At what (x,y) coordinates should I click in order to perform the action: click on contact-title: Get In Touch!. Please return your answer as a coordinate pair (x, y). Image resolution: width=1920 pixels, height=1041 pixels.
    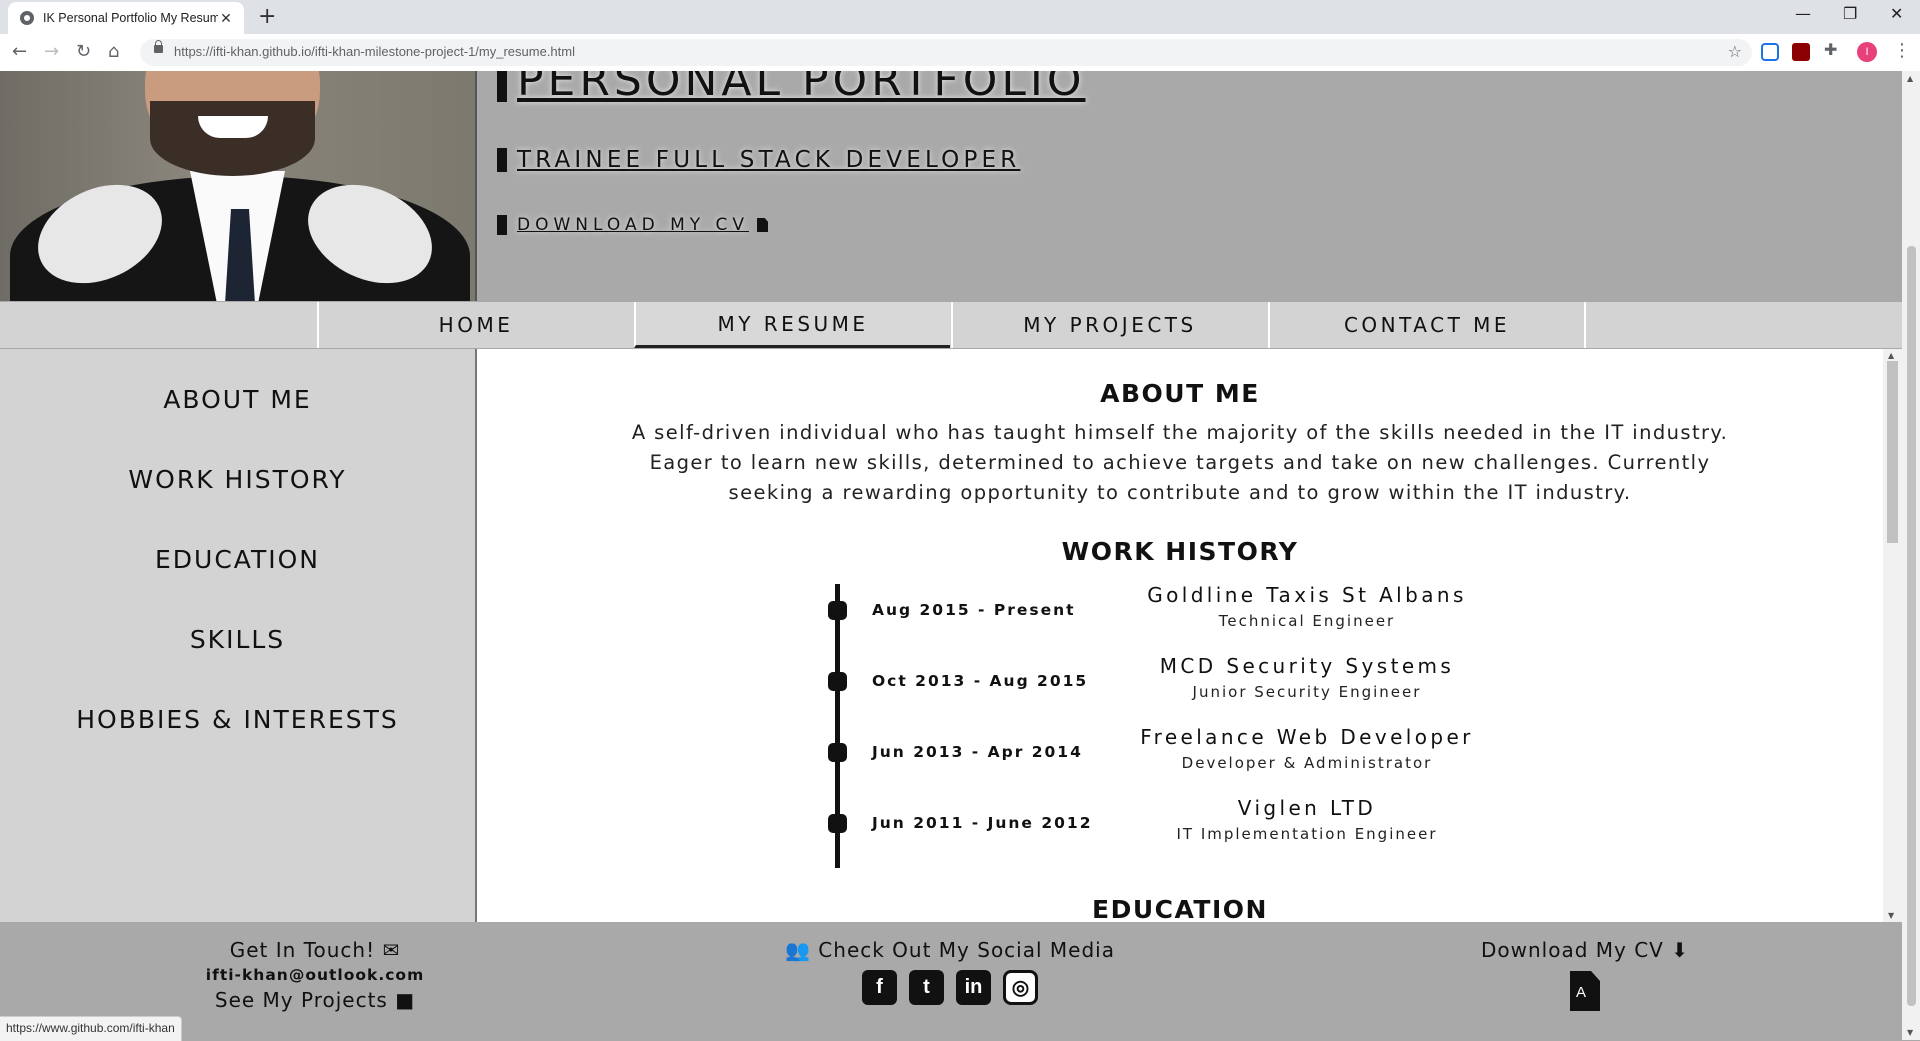
    Looking at the image, I should click on (302, 950).